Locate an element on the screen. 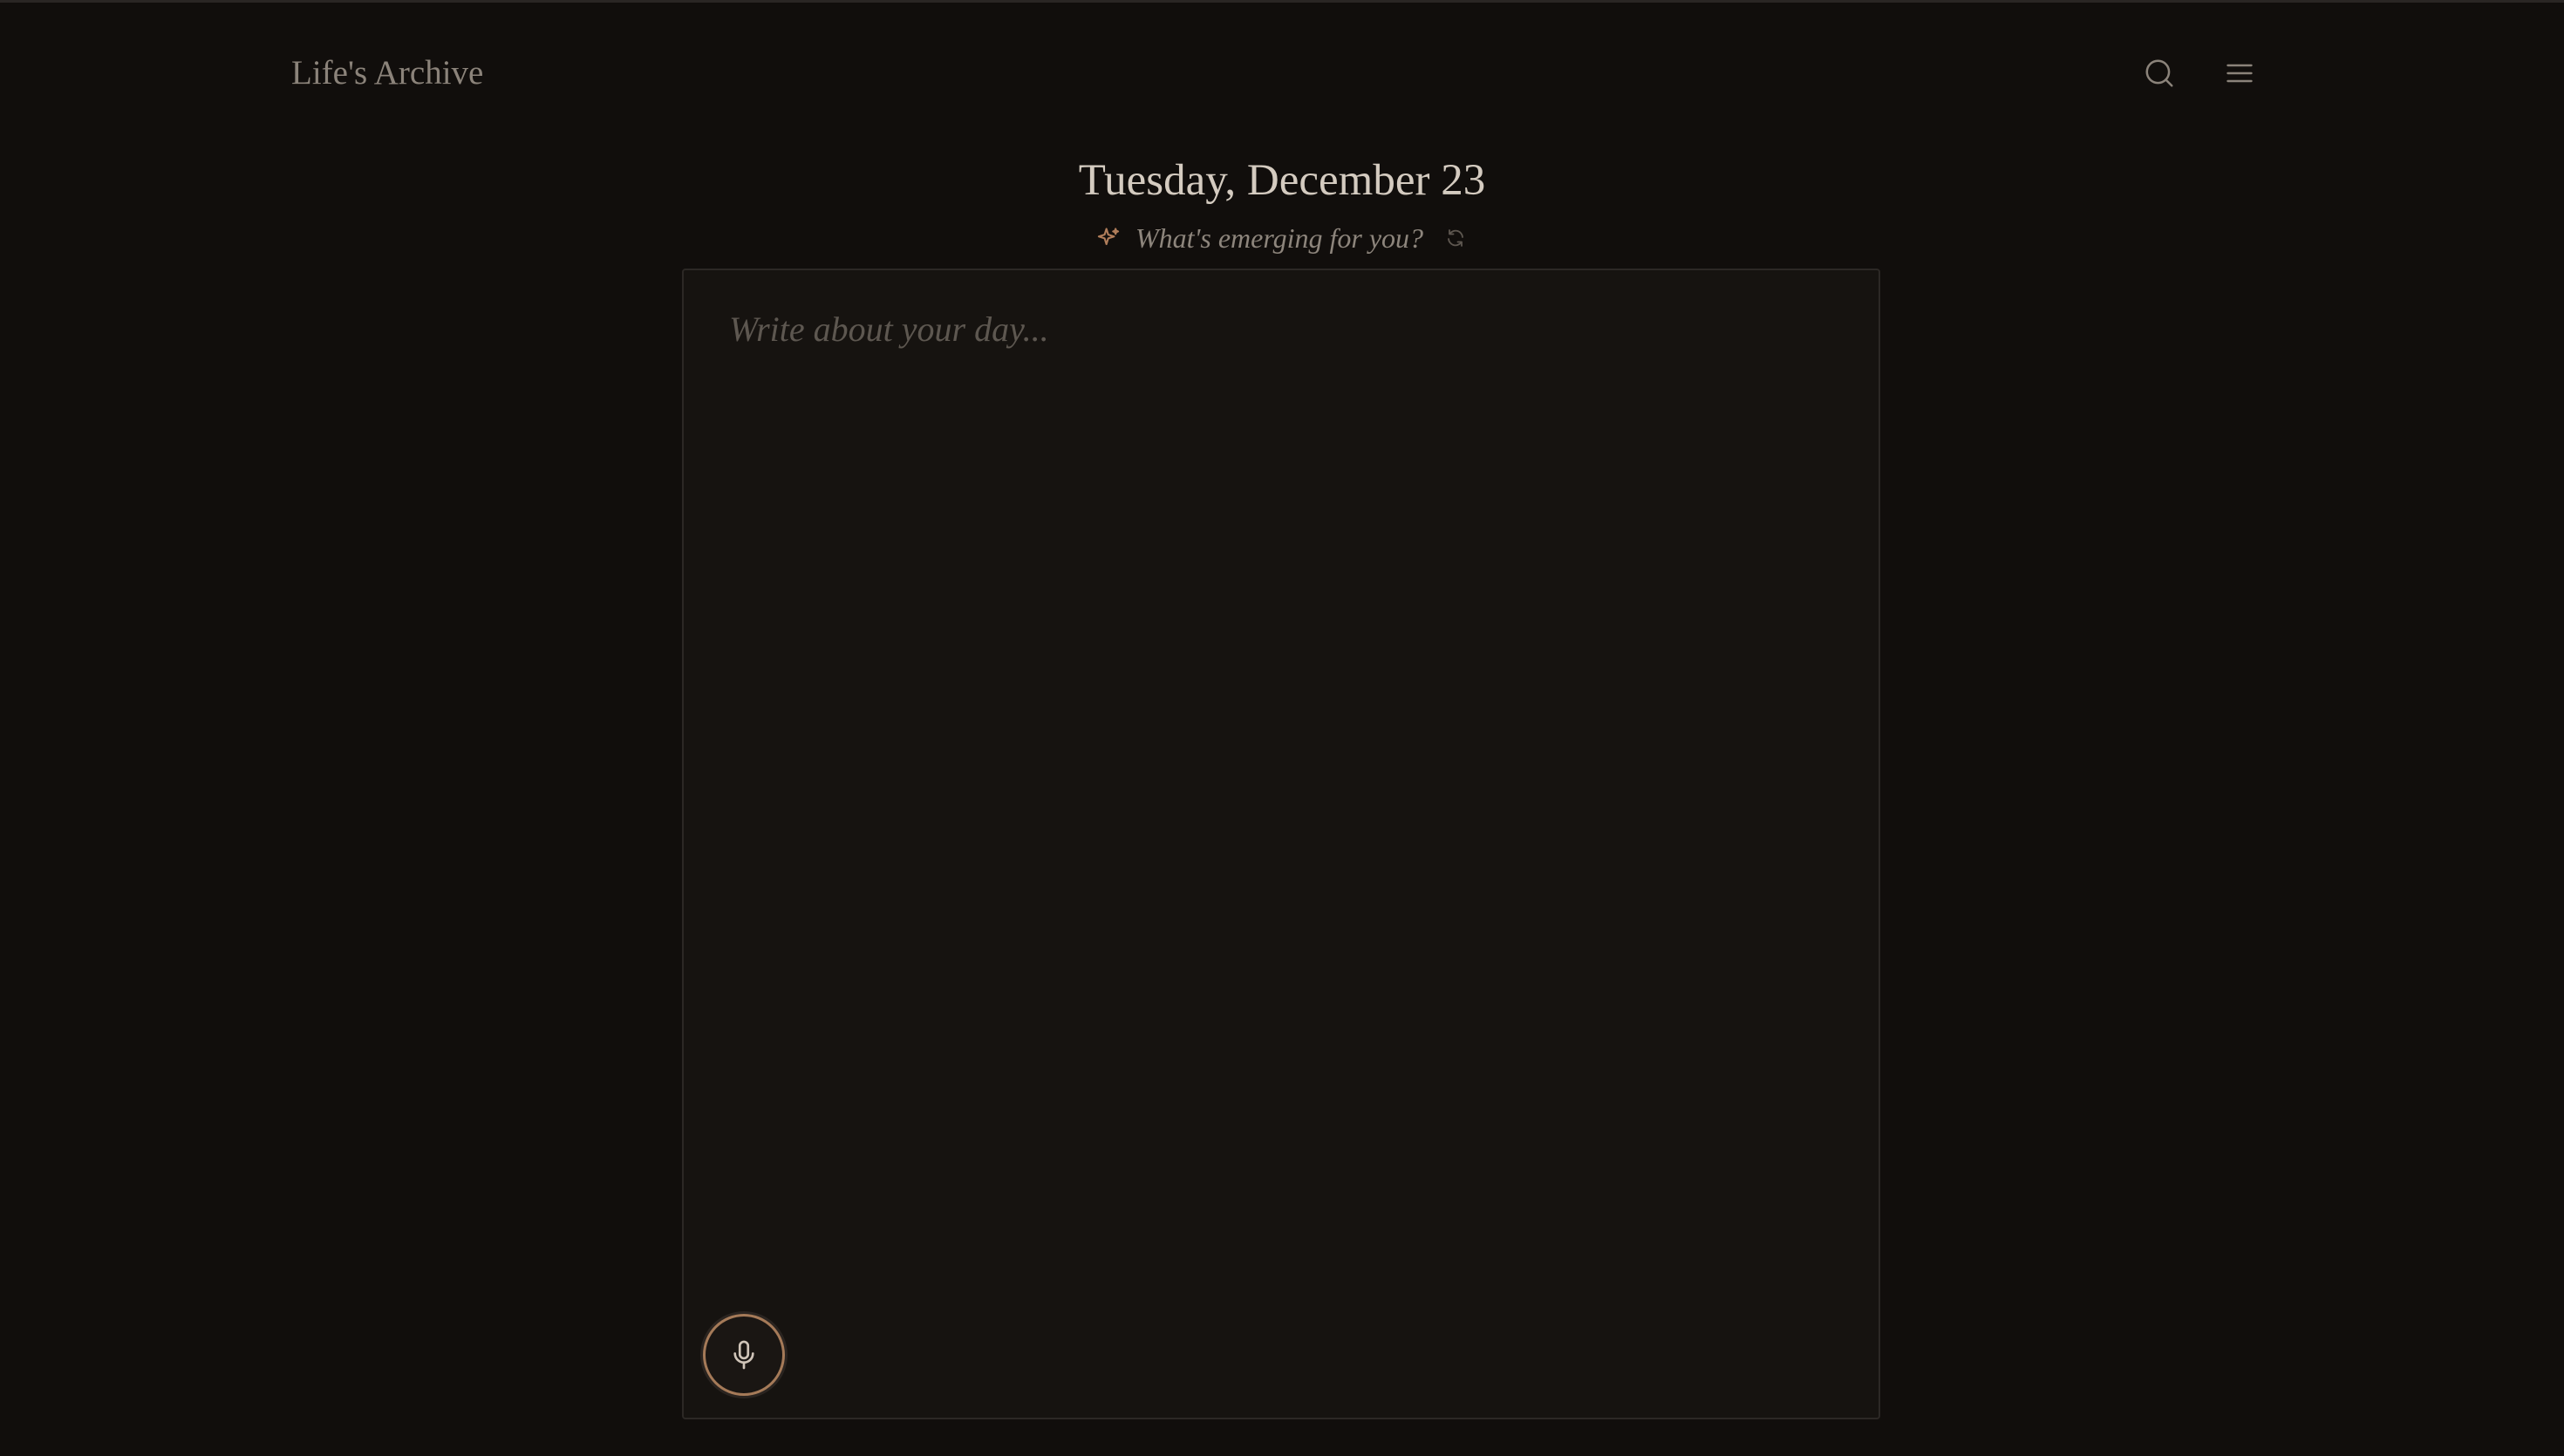 The image size is (2564, 1456). microphone-icon is located at coordinates (743, 1355).